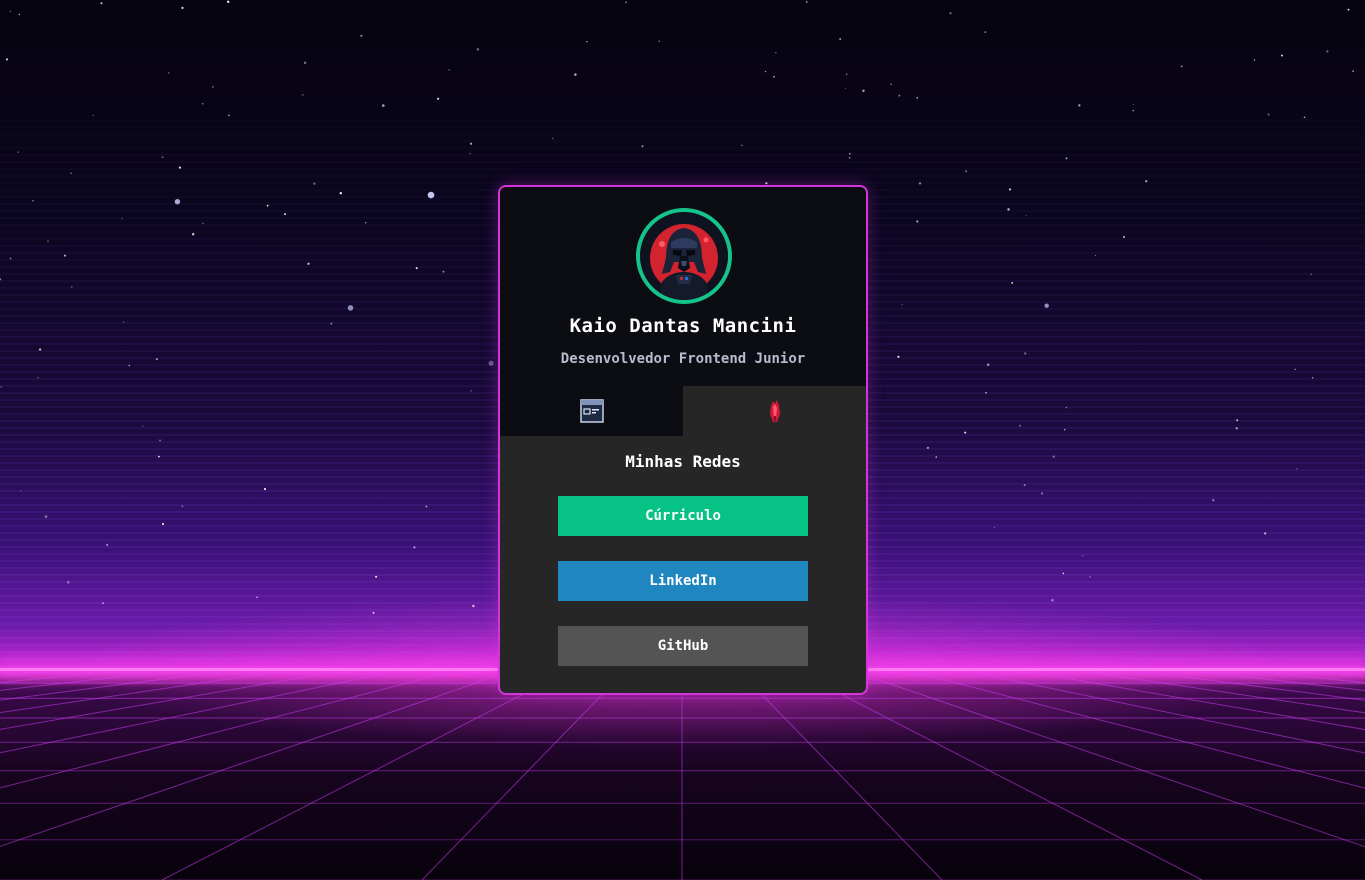 Image resolution: width=1365 pixels, height=880 pixels. Describe the element at coordinates (683, 516) in the screenshot. I see `resume-button: Cúrriculo` at that location.